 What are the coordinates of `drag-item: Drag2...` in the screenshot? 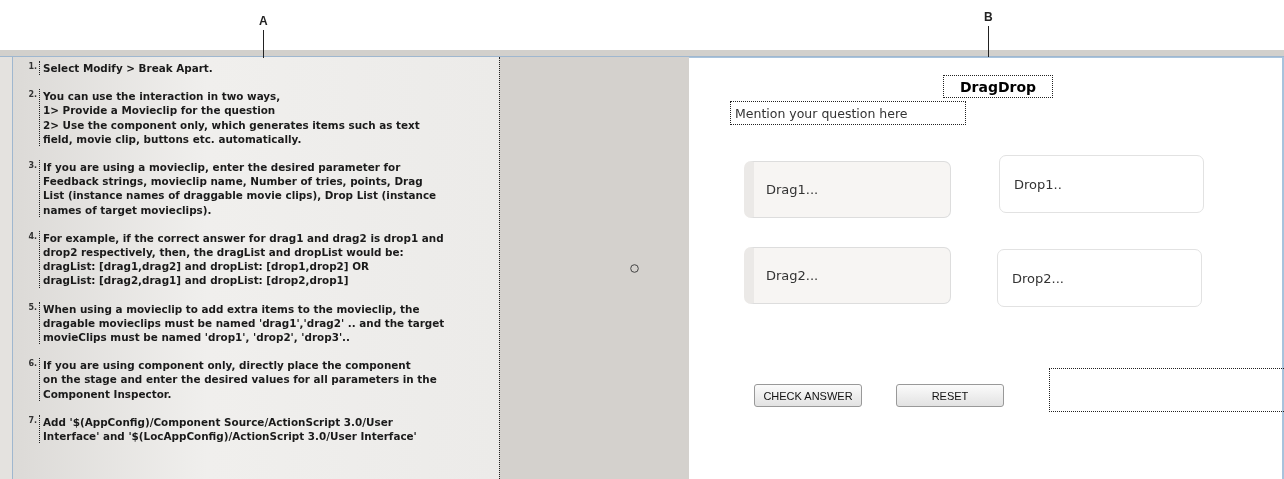 It's located at (847, 275).